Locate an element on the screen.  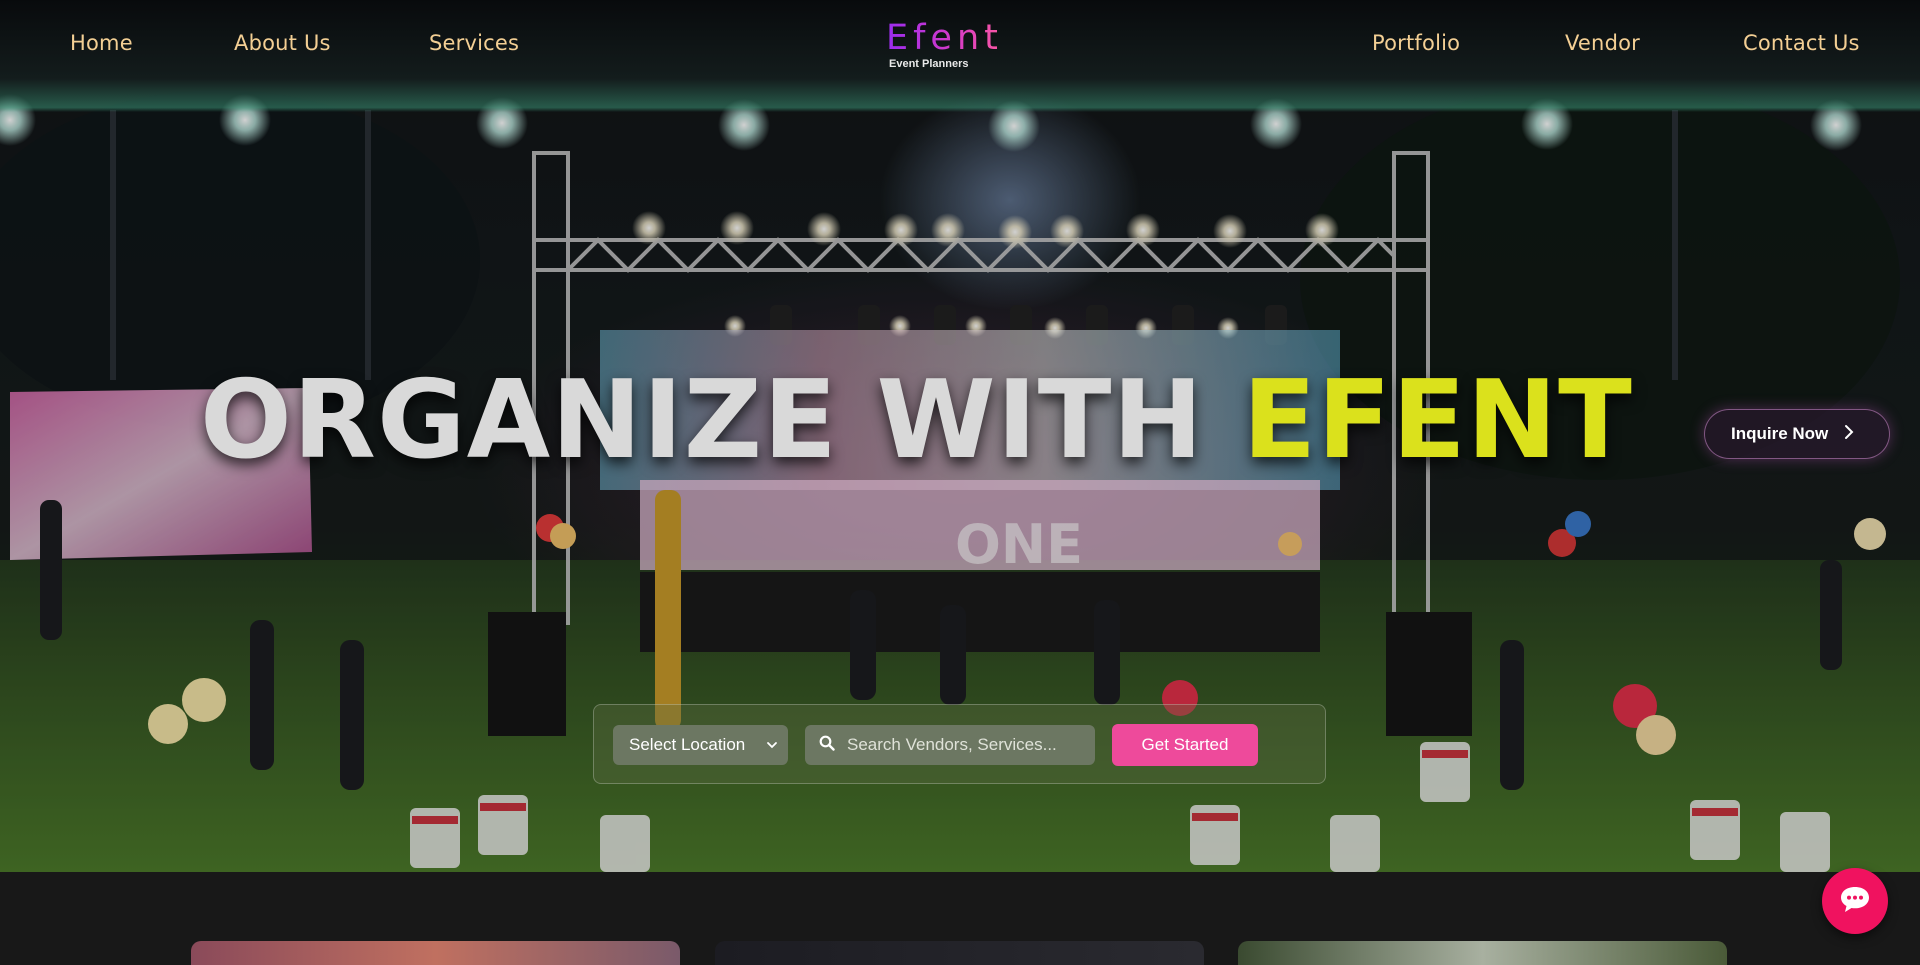
inquire-now-button: Inquire Now is located at coordinates (1797, 434).